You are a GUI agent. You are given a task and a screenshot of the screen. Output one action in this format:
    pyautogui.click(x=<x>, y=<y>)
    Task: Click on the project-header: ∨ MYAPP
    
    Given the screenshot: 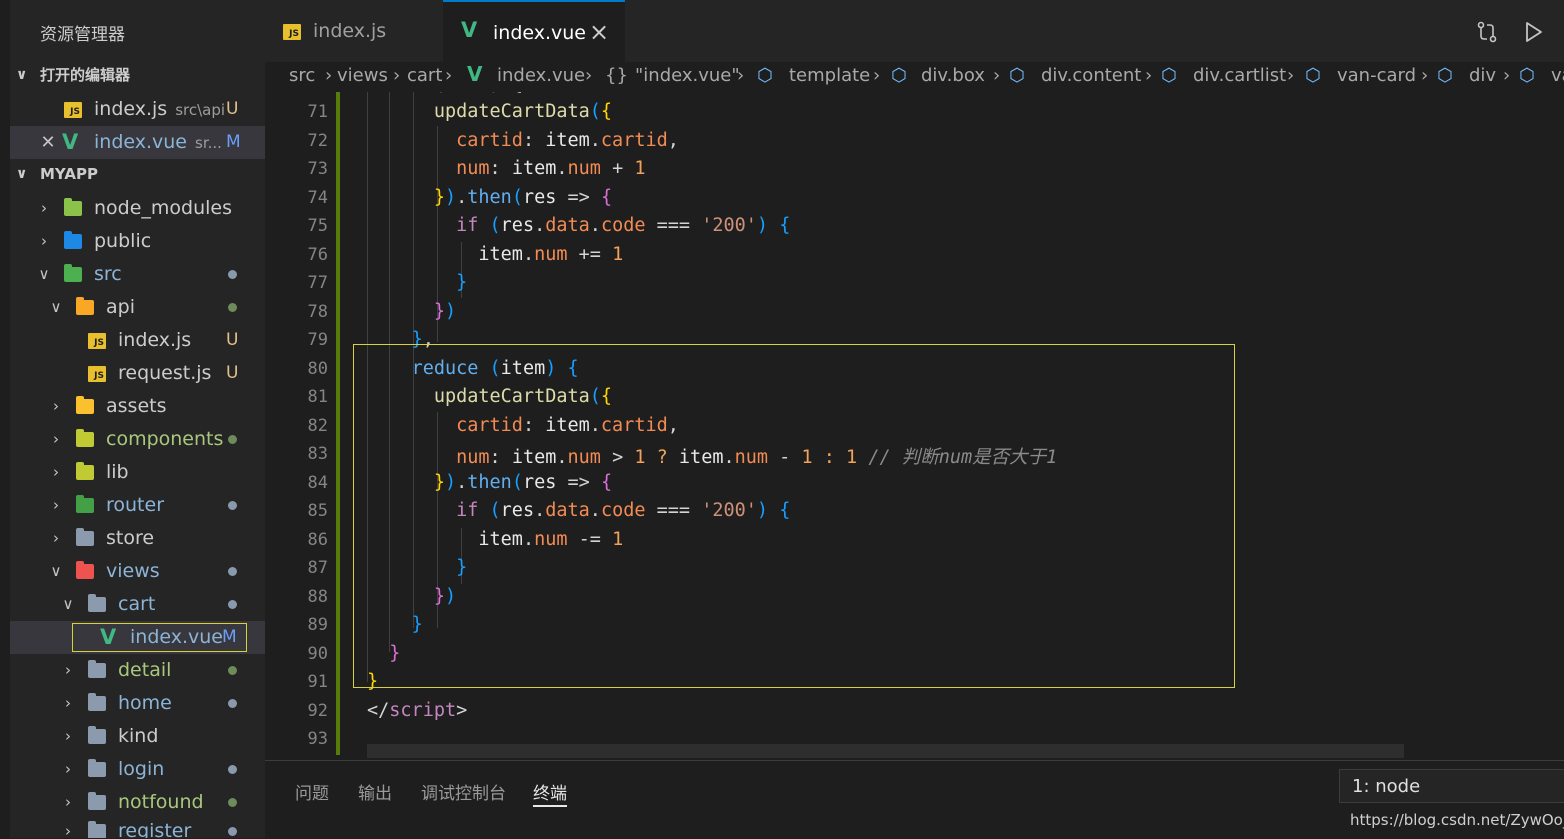 What is the action you would take?
    pyautogui.click(x=137, y=174)
    